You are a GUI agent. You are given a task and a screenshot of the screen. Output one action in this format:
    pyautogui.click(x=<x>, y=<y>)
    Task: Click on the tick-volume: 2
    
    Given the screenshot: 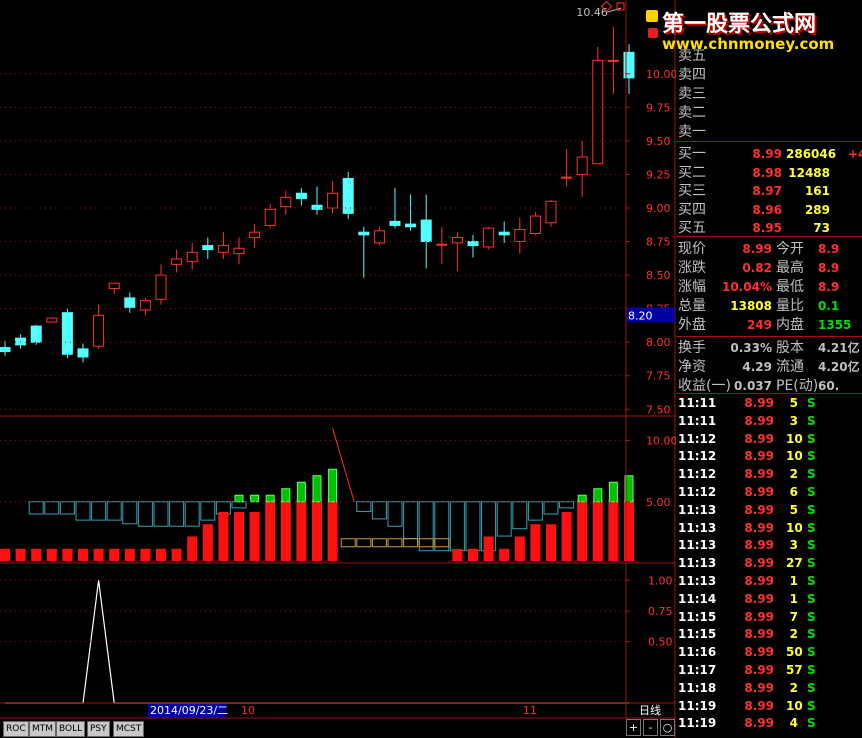 What is the action you would take?
    pyautogui.click(x=793, y=634)
    